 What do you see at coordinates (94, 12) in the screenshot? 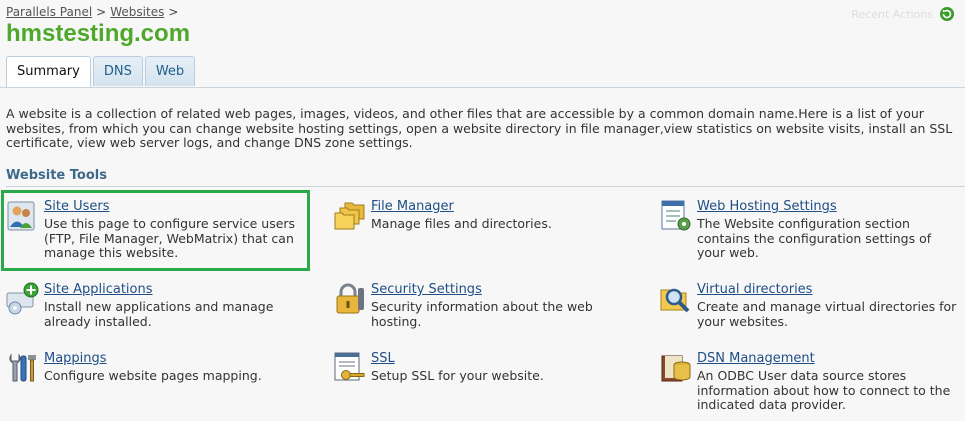
I see `breadcrumb: Parallels Panel > Websites >` at bounding box center [94, 12].